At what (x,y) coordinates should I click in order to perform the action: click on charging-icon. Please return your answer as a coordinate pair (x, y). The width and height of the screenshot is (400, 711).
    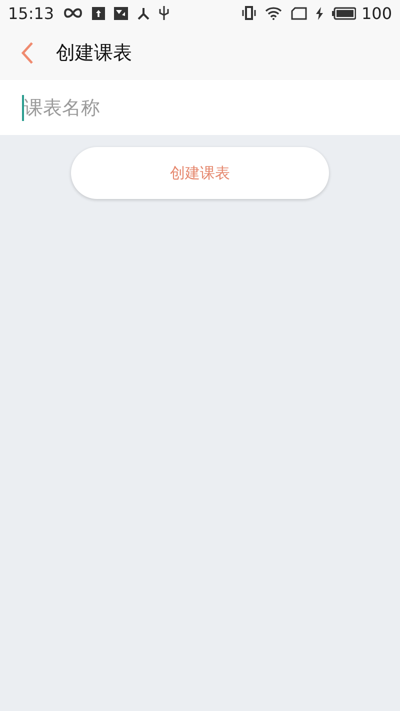
    Looking at the image, I should click on (320, 13).